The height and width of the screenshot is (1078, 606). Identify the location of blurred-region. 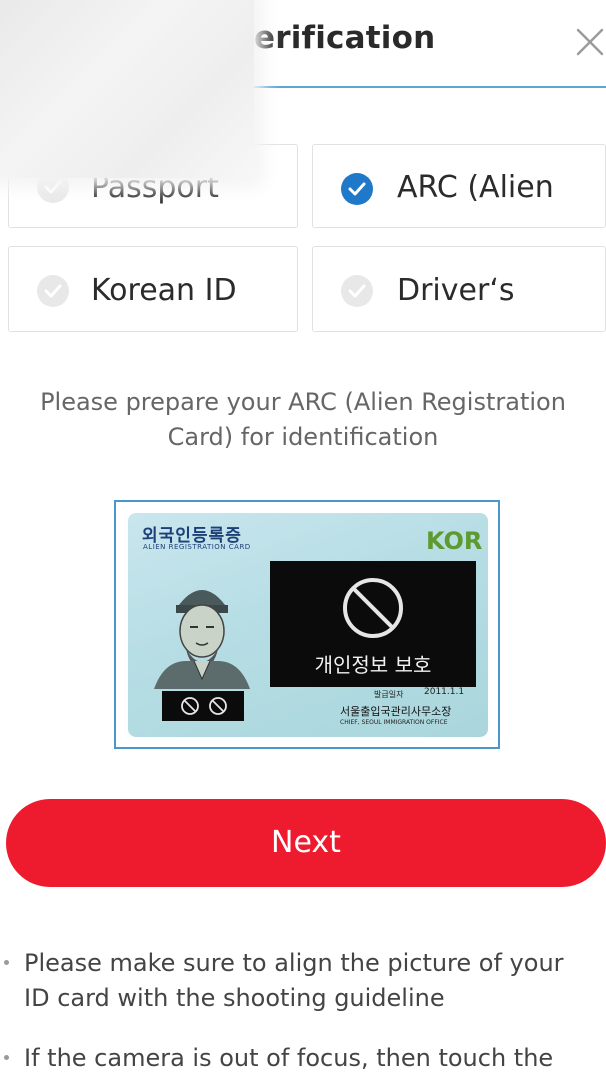
(127, 89).